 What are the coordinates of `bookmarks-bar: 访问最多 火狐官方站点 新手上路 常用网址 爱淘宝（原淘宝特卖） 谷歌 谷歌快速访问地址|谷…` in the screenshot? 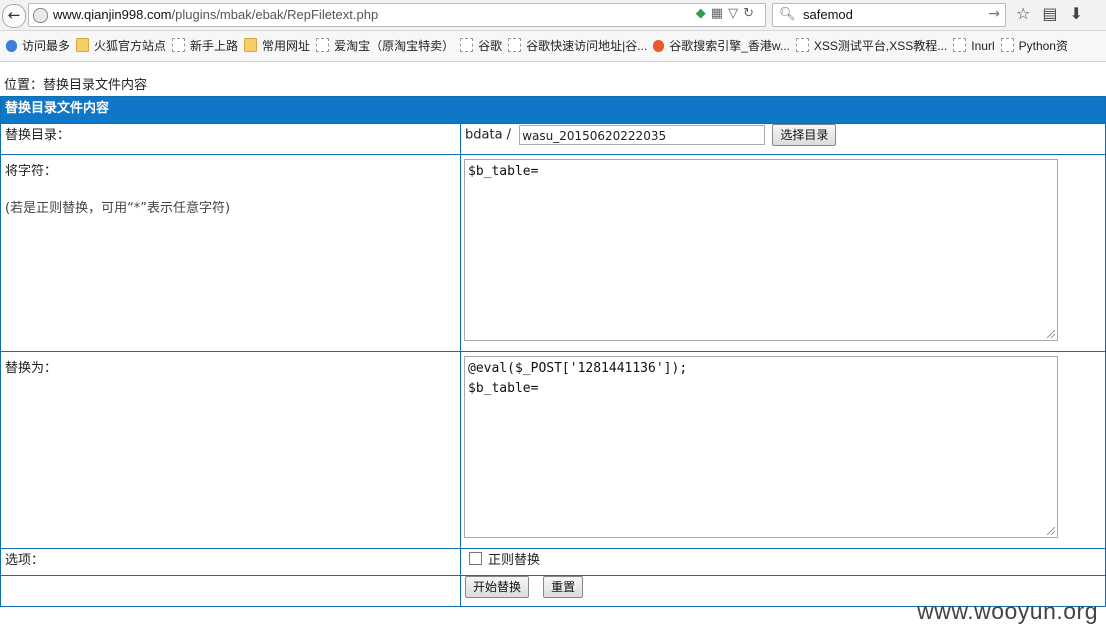 It's located at (553, 46).